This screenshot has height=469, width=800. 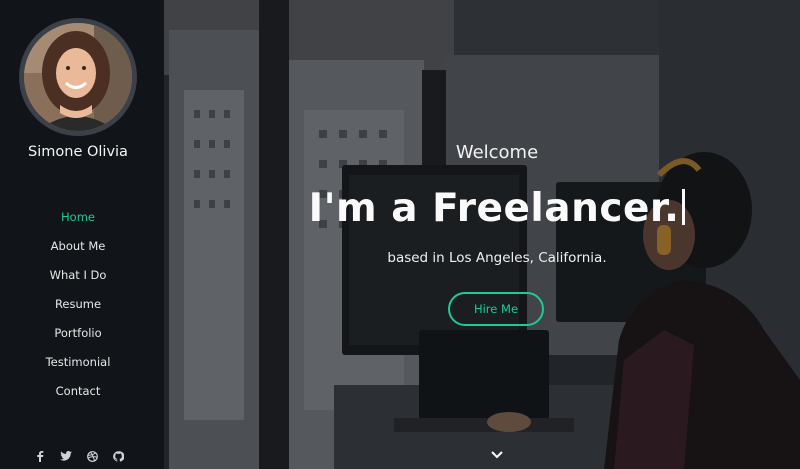 I want to click on profile-name: Simone Olivia, so click(x=78, y=152).